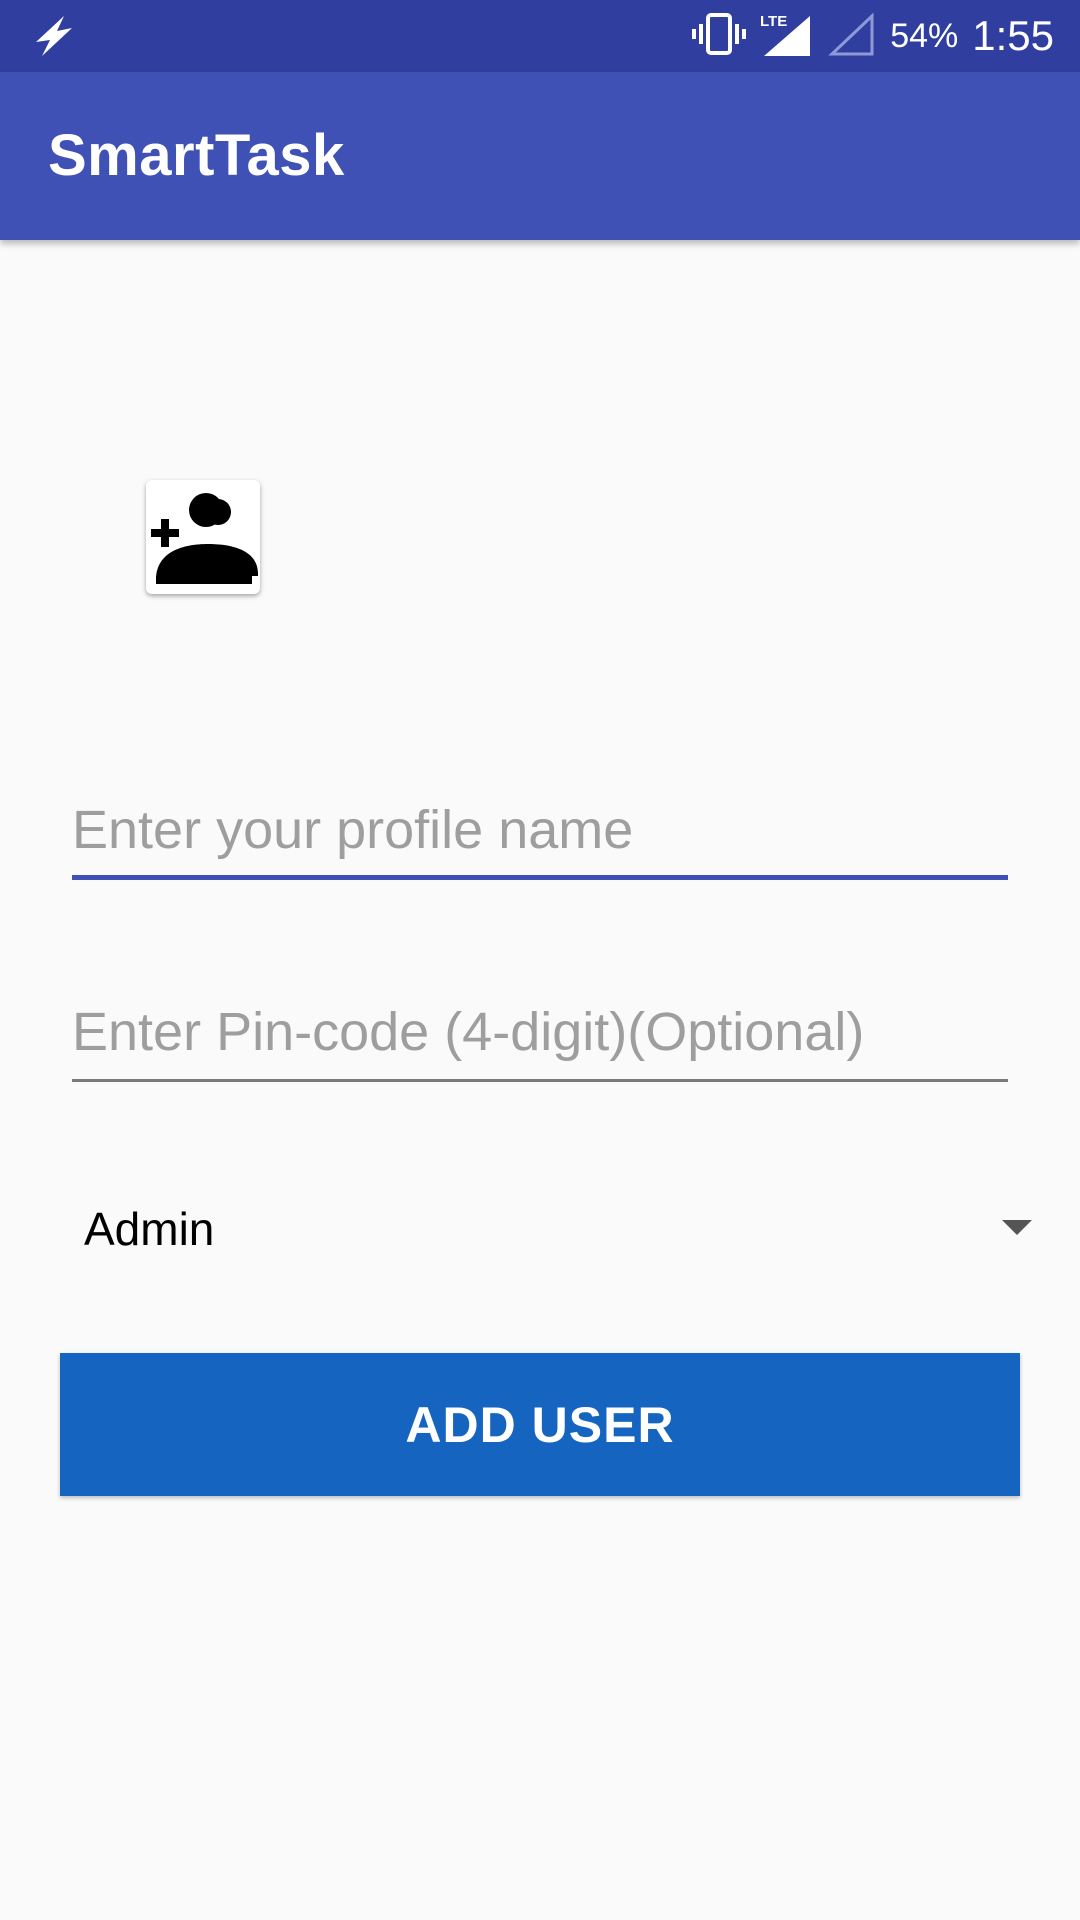 This screenshot has height=1920, width=1080. I want to click on pin-code-field, so click(540, 1037).